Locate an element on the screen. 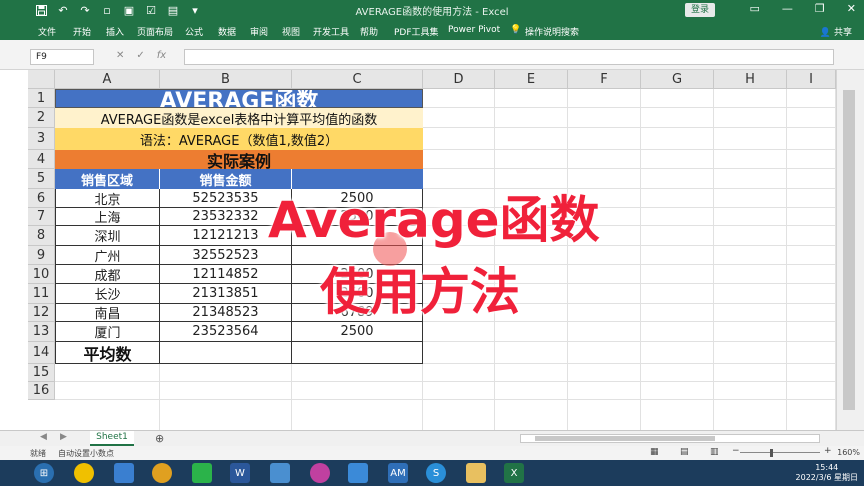  cell-amount: 23523564 is located at coordinates (226, 332).